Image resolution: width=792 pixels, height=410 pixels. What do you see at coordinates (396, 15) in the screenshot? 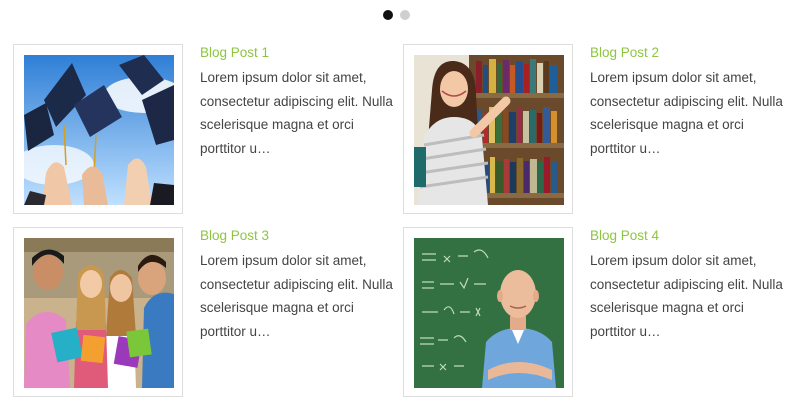
I see `carousel-pagination` at bounding box center [396, 15].